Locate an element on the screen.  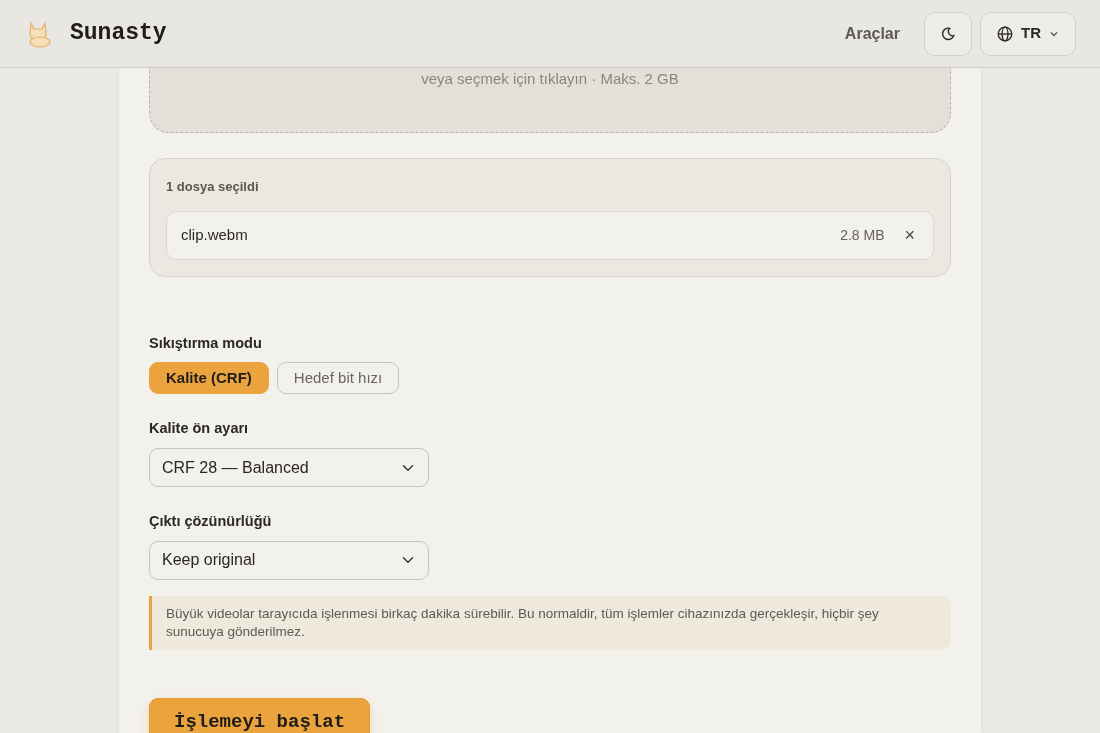
theme-toggle-button is located at coordinates (948, 33).